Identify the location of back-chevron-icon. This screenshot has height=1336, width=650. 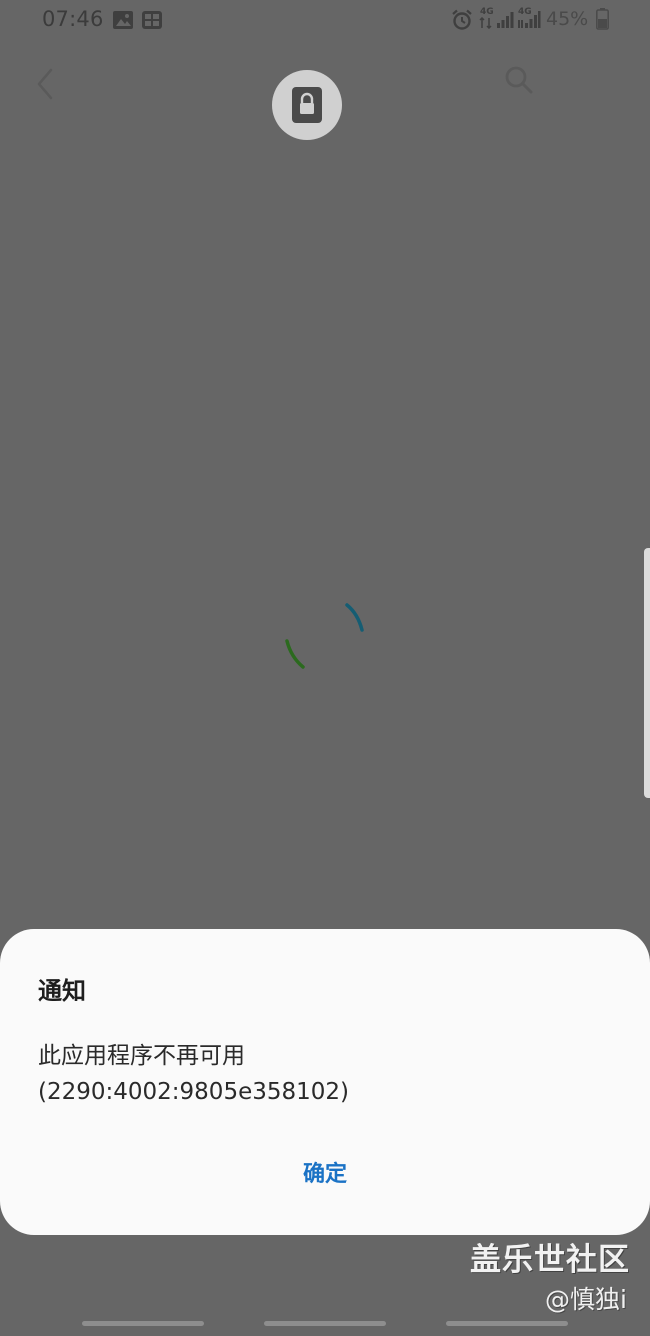
(45, 84).